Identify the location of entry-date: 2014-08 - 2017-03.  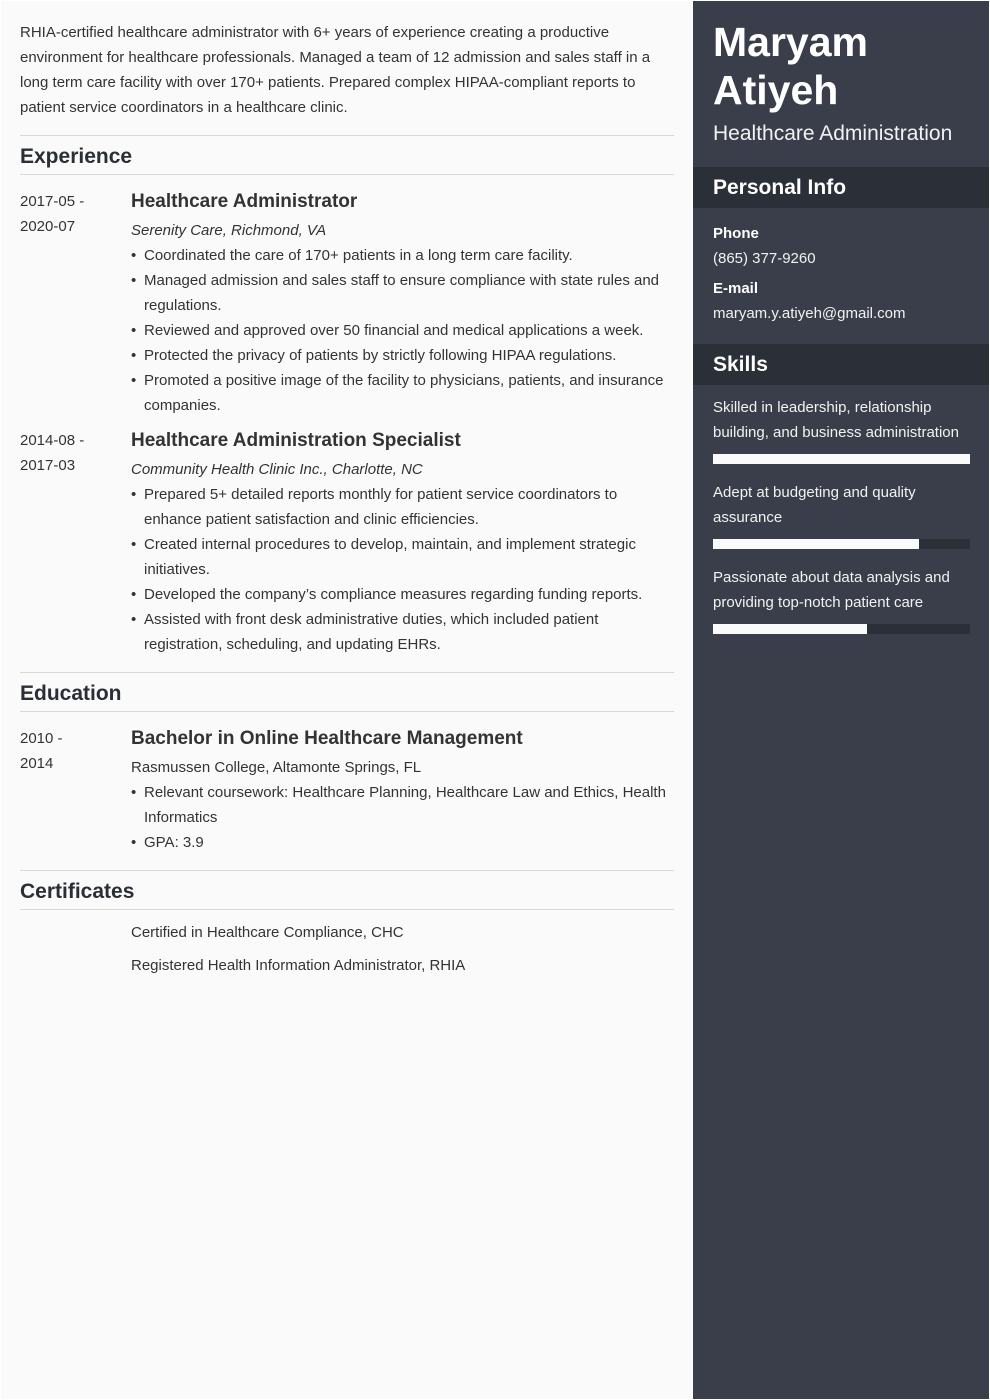
(75, 542).